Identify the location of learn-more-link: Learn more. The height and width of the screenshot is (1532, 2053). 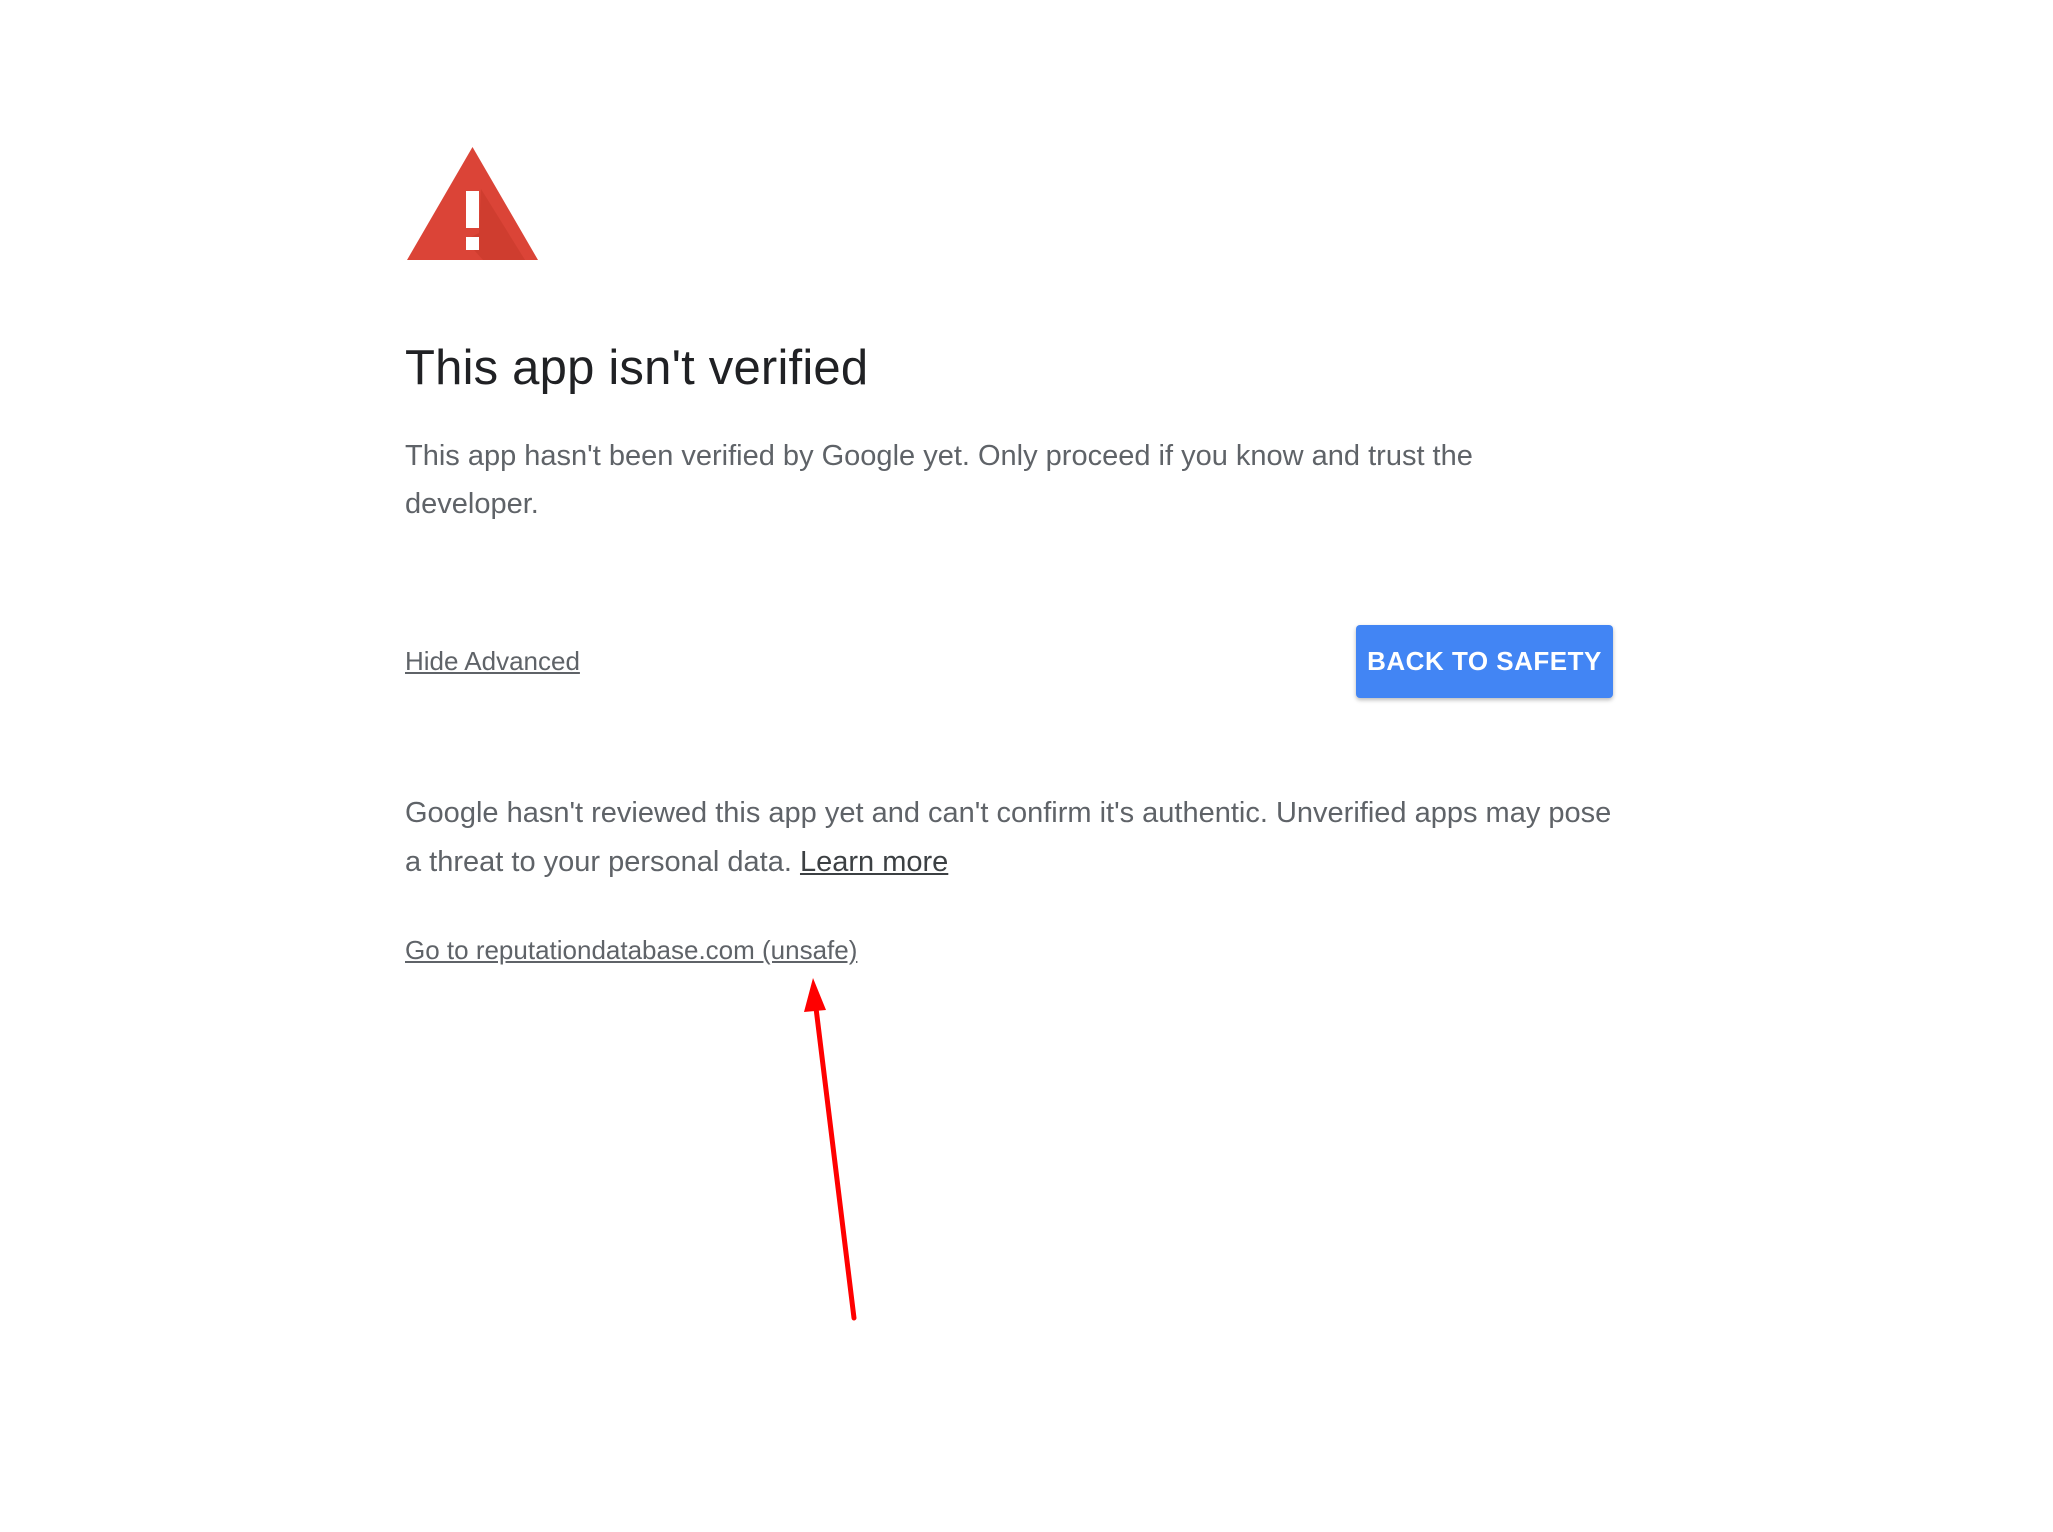
(874, 862).